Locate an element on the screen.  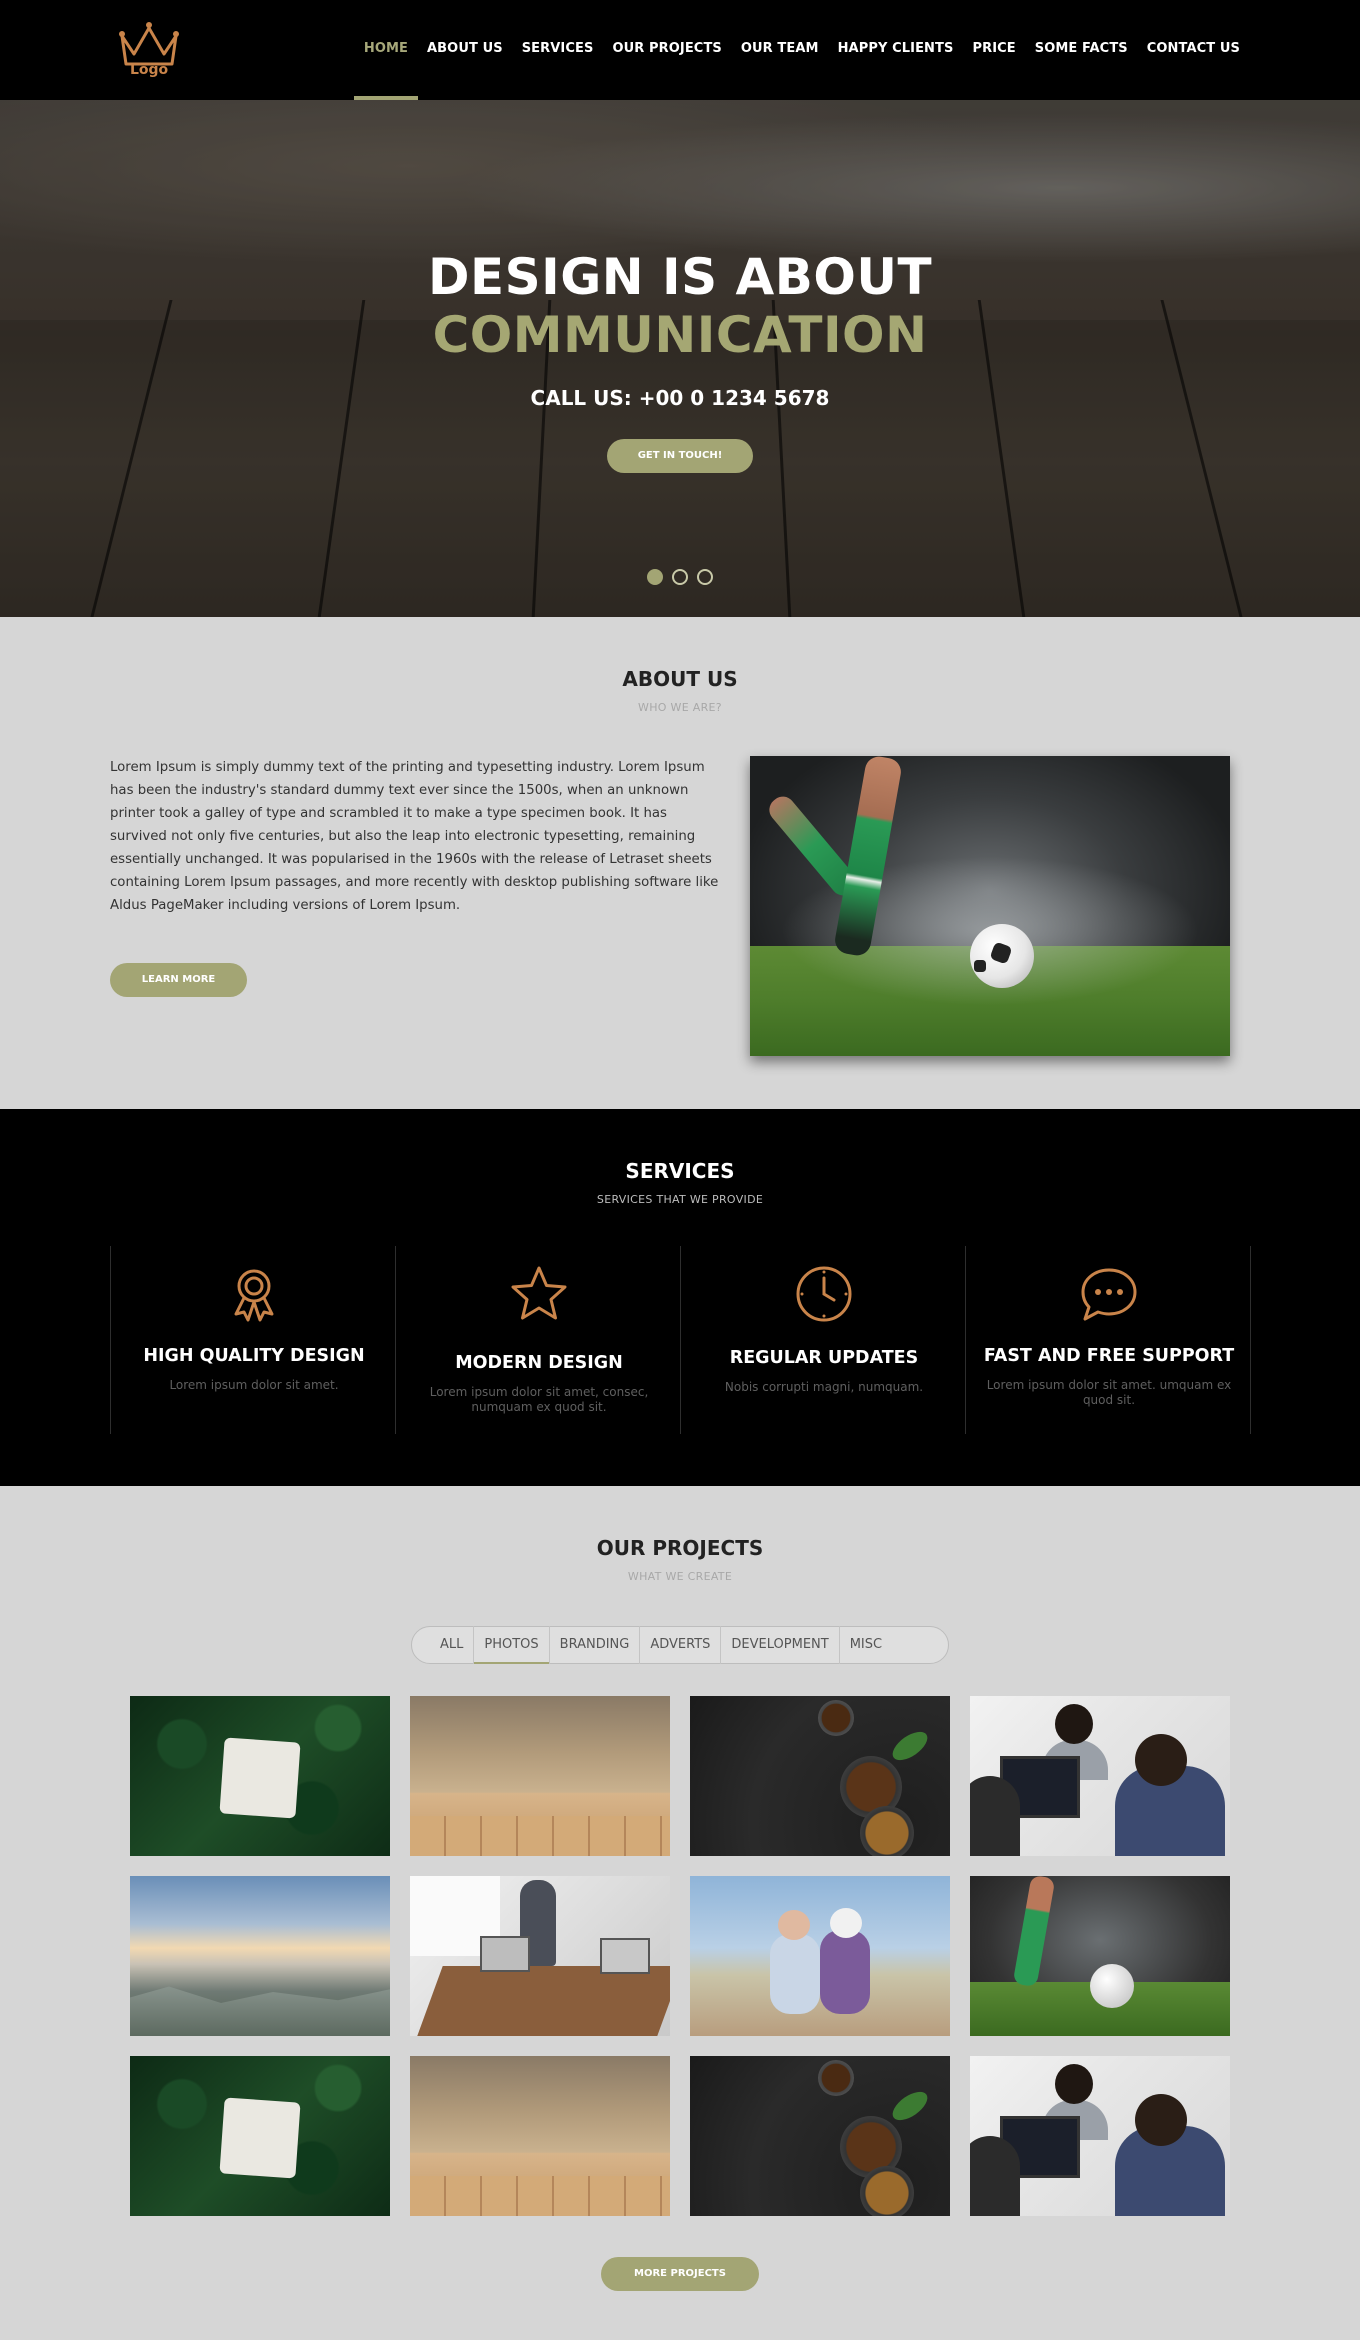
player-leg is located at coordinates (1034, 1932).